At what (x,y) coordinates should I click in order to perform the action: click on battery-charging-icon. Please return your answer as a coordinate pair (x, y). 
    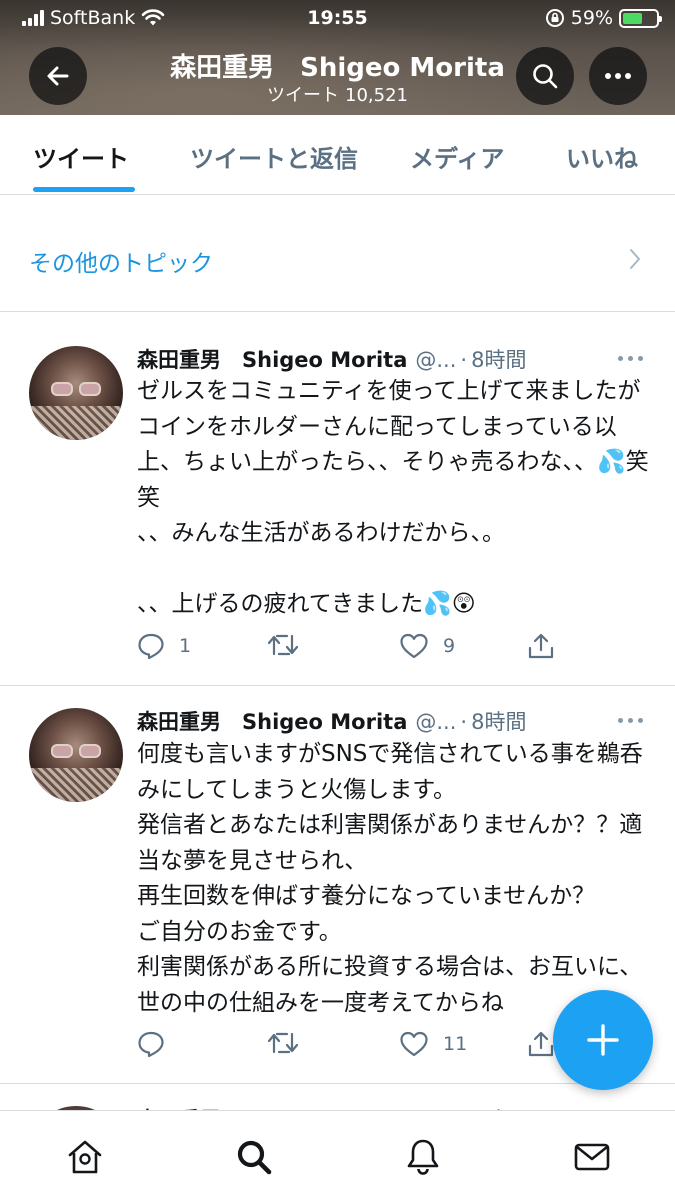
    Looking at the image, I should click on (640, 18).